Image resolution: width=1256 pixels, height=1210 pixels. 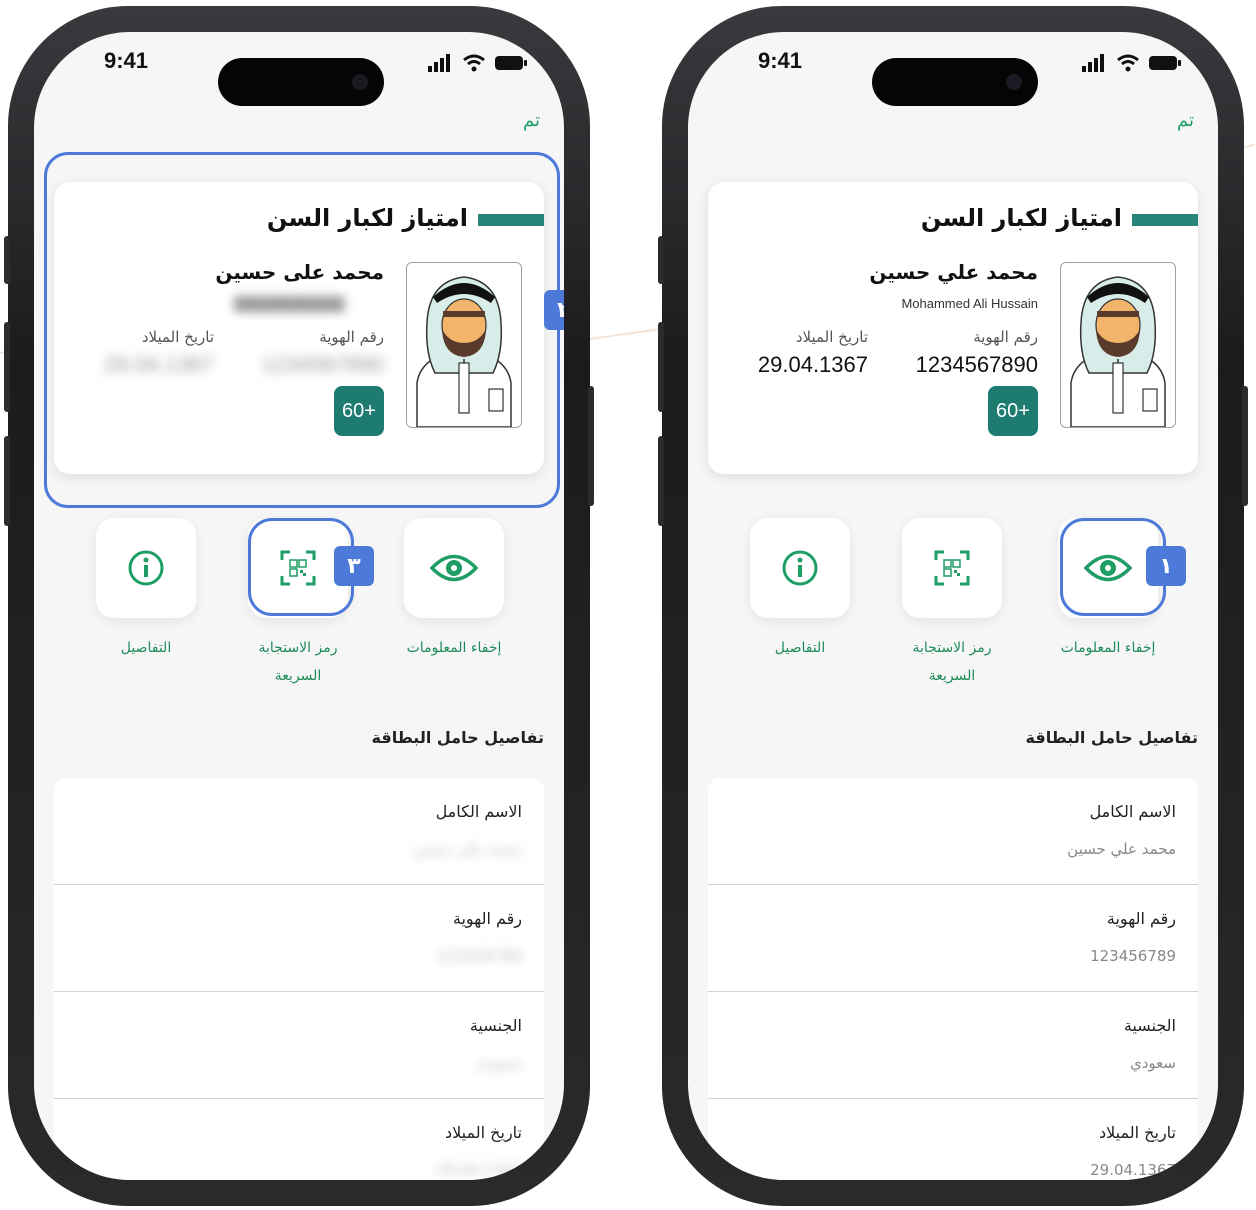 I want to click on hide-info-button, so click(x=454, y=568).